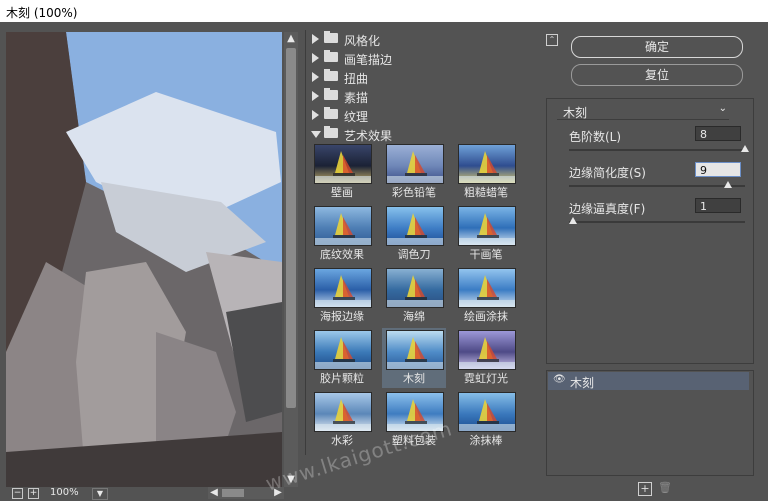 The image size is (768, 501). I want to click on zoom-out-icon: −, so click(17, 493).